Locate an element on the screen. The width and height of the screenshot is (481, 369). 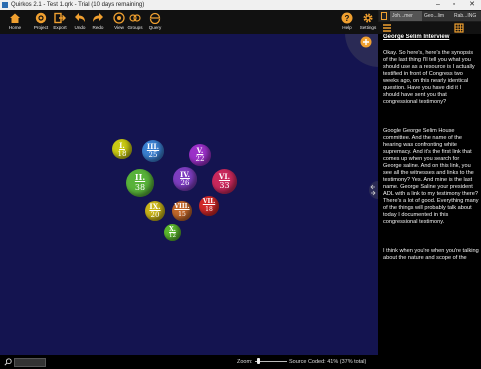
tab-source-2: Geo...lim is located at coordinates (437, 16).